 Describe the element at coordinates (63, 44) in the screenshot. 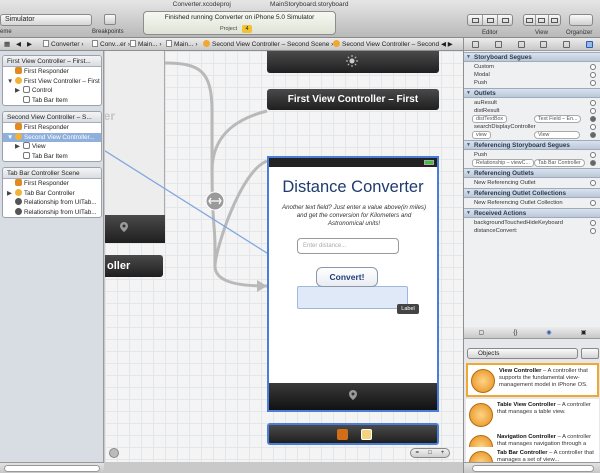

I see `jump-item-project: Converter ›` at that location.